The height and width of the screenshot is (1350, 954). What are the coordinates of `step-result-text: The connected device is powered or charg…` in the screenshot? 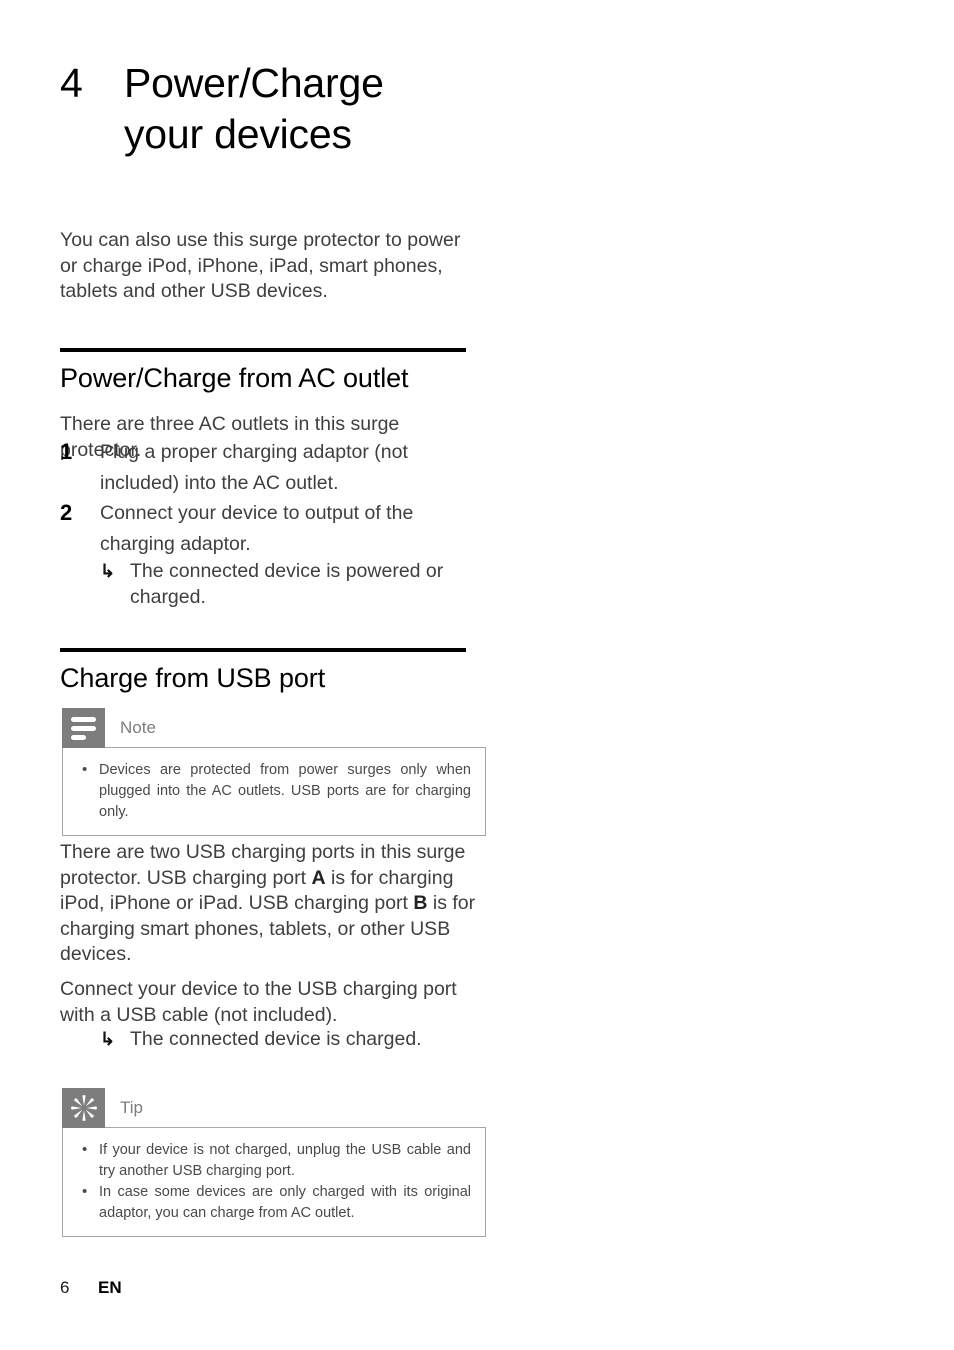 It's located at (287, 584).